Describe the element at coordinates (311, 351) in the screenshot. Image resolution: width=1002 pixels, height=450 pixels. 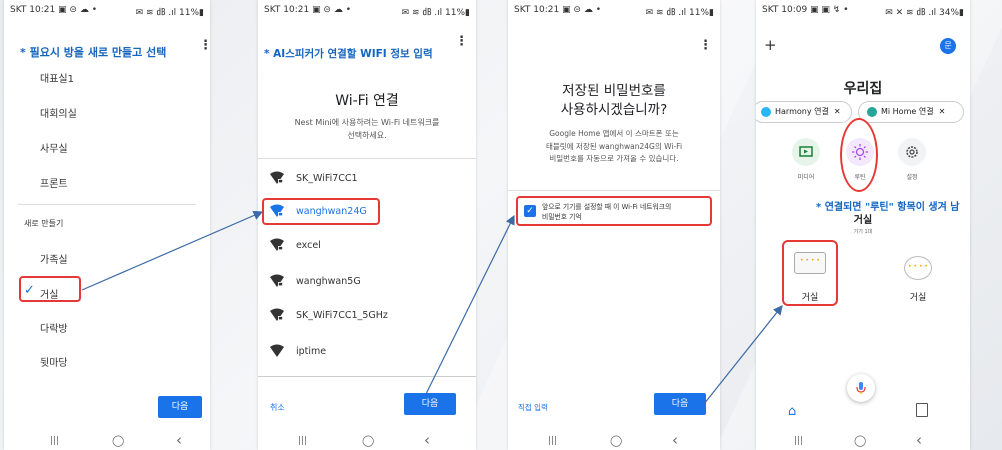
I see `wifi-network-name: iptime` at that location.